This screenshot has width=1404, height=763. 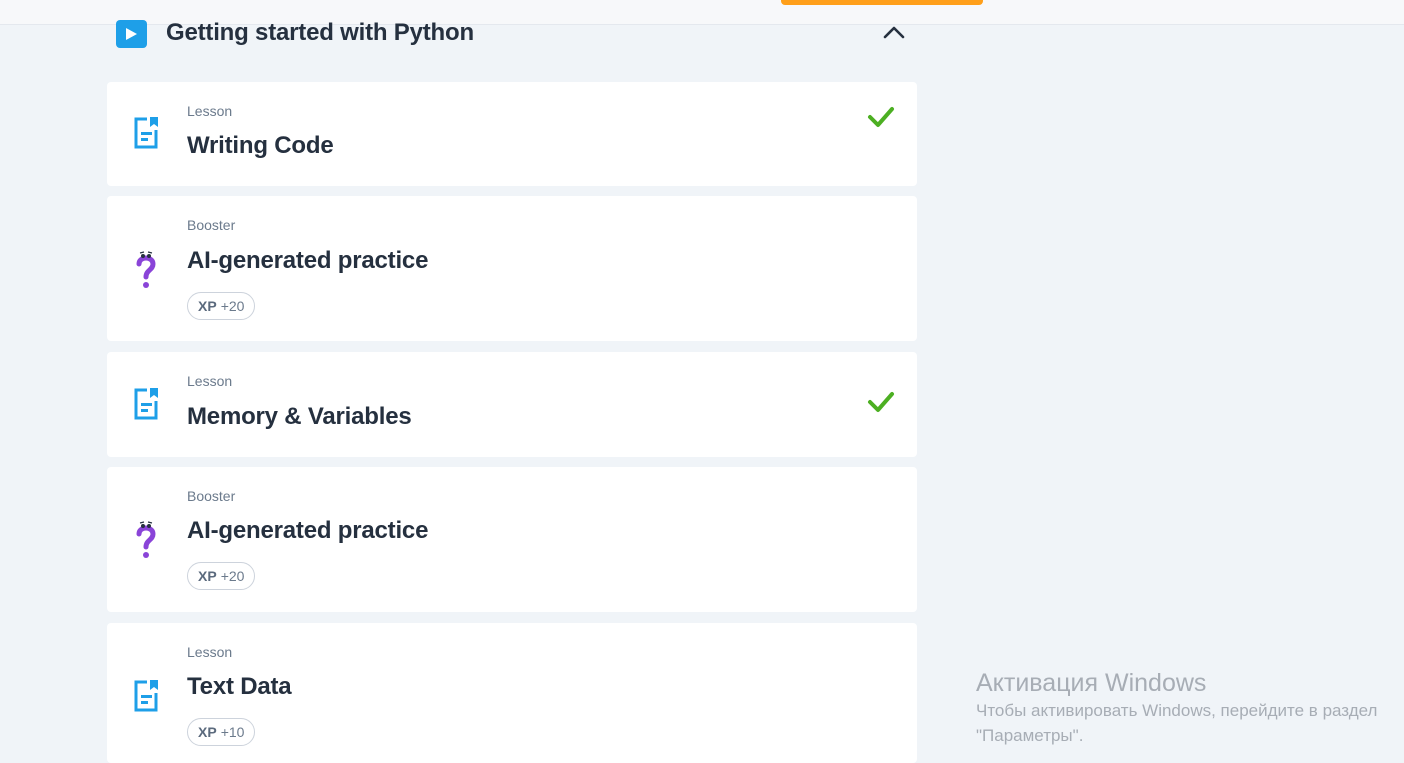 What do you see at coordinates (894, 32) in the screenshot?
I see `chevron-up-icon` at bounding box center [894, 32].